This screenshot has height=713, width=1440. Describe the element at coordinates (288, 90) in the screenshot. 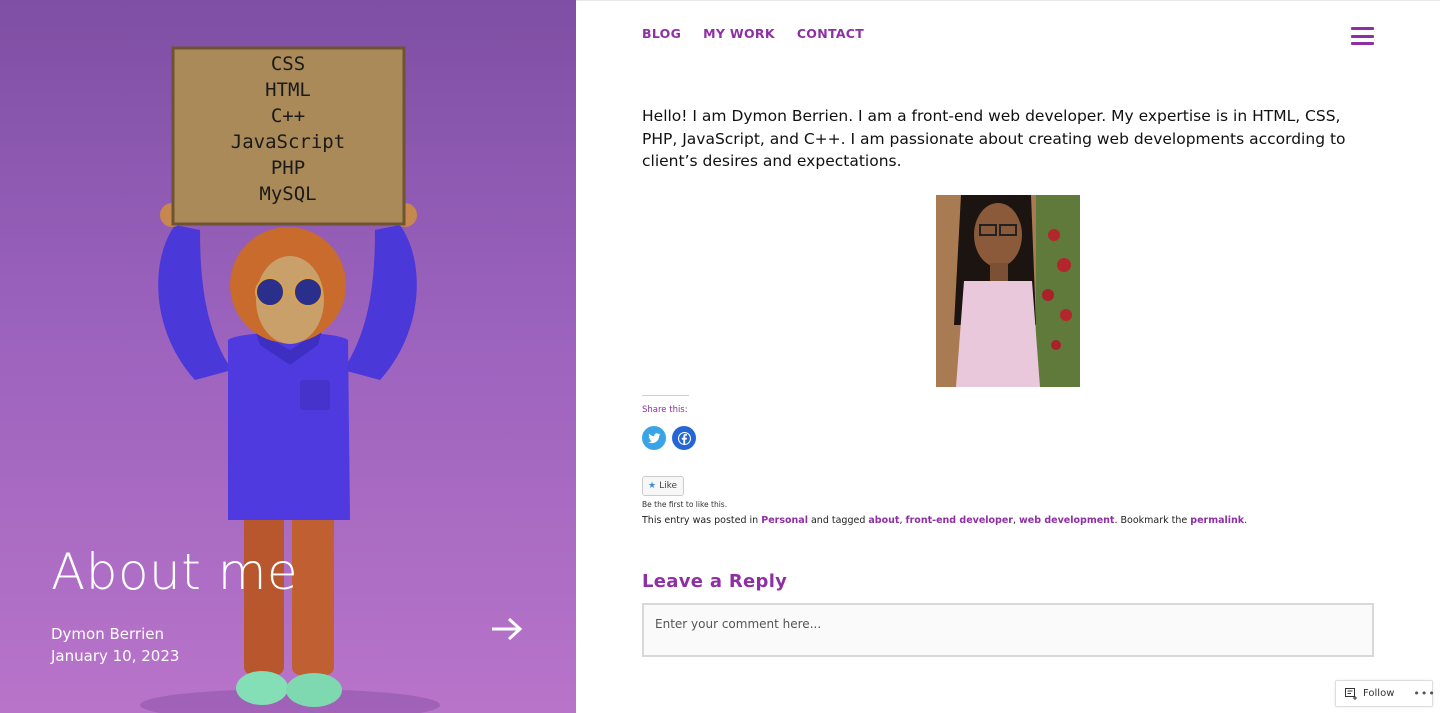

I see `sign-line: HTML` at that location.